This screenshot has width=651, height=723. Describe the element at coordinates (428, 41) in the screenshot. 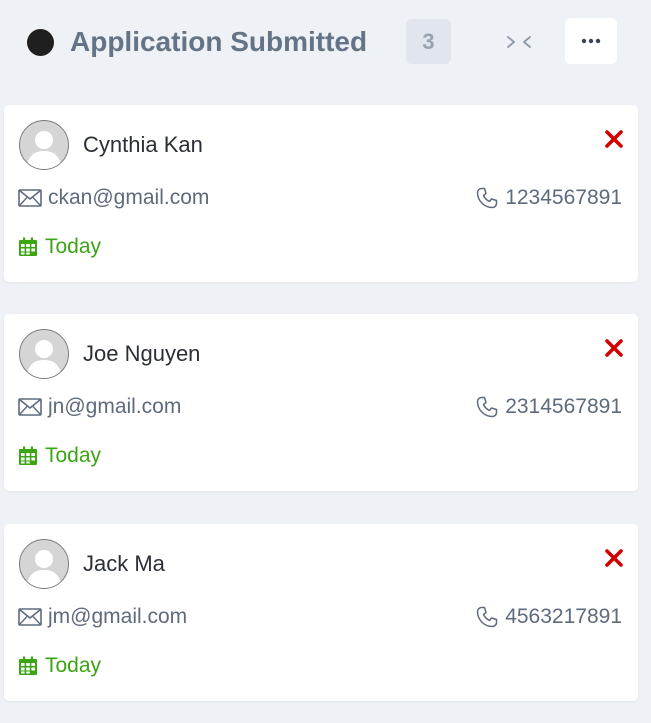

I see `count-badge: 3` at that location.